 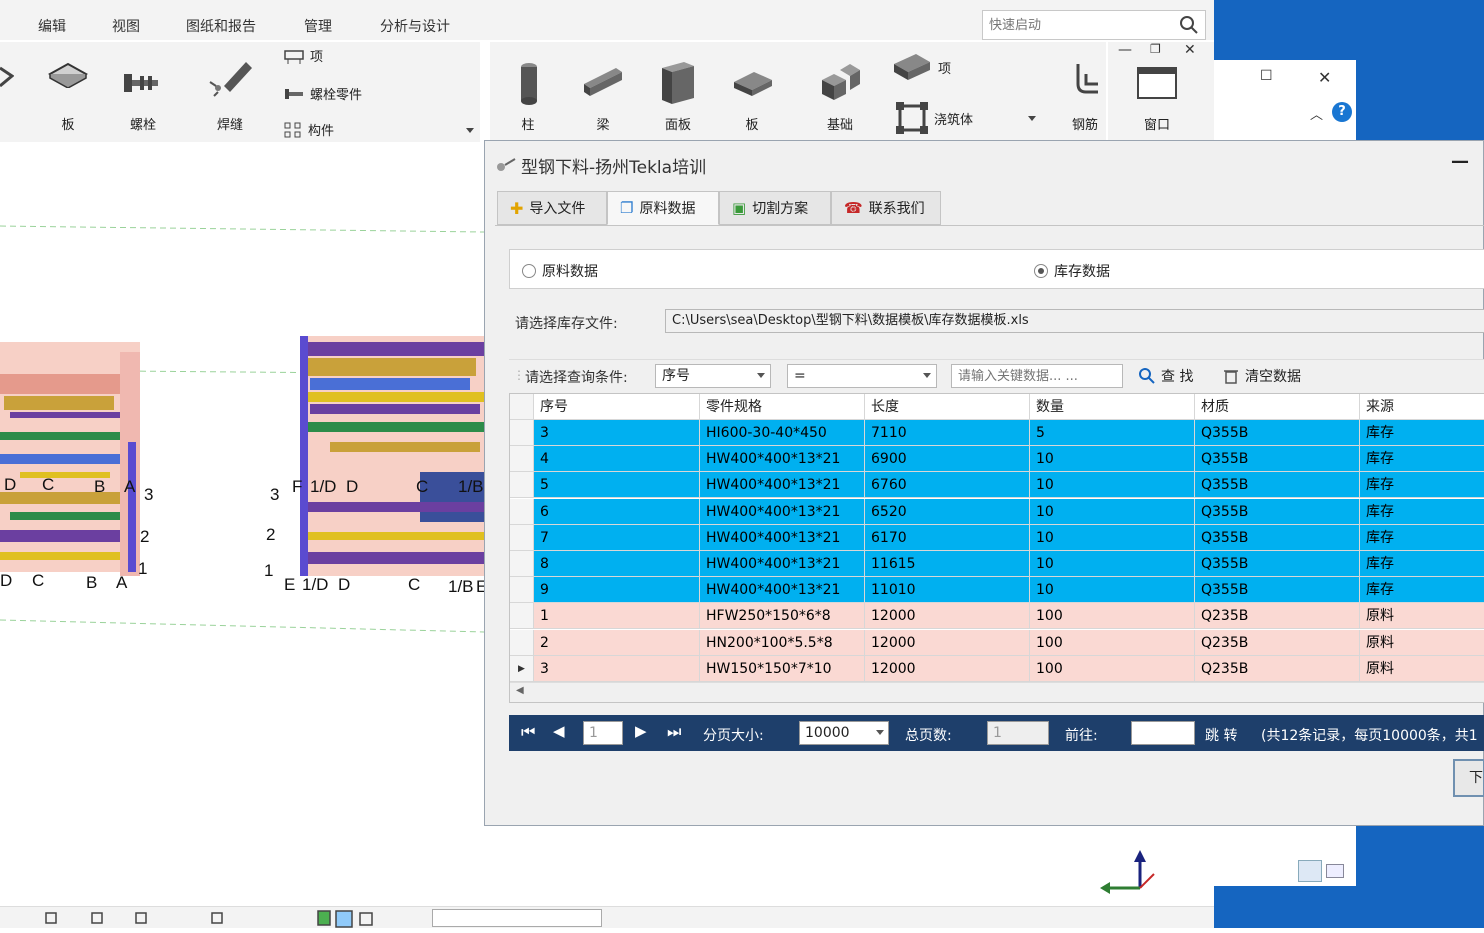 I want to click on table-cell: 11010, so click(x=947, y=590).